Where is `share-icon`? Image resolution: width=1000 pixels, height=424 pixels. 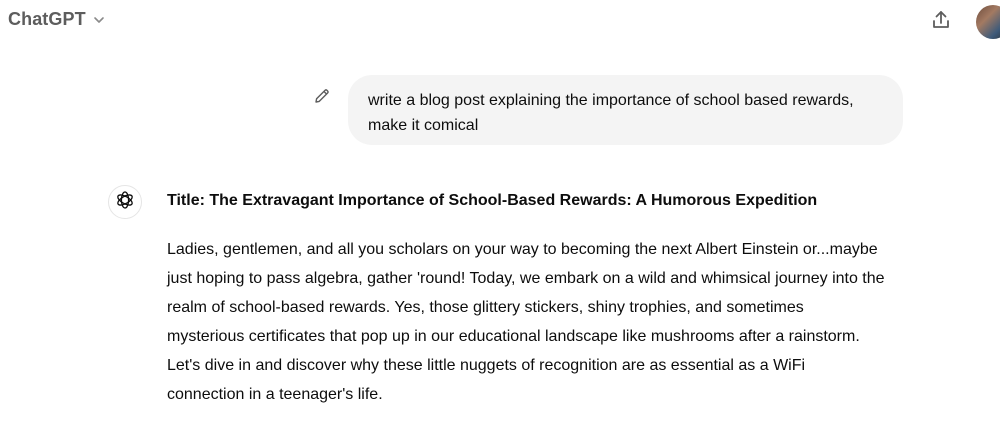 share-icon is located at coordinates (941, 22).